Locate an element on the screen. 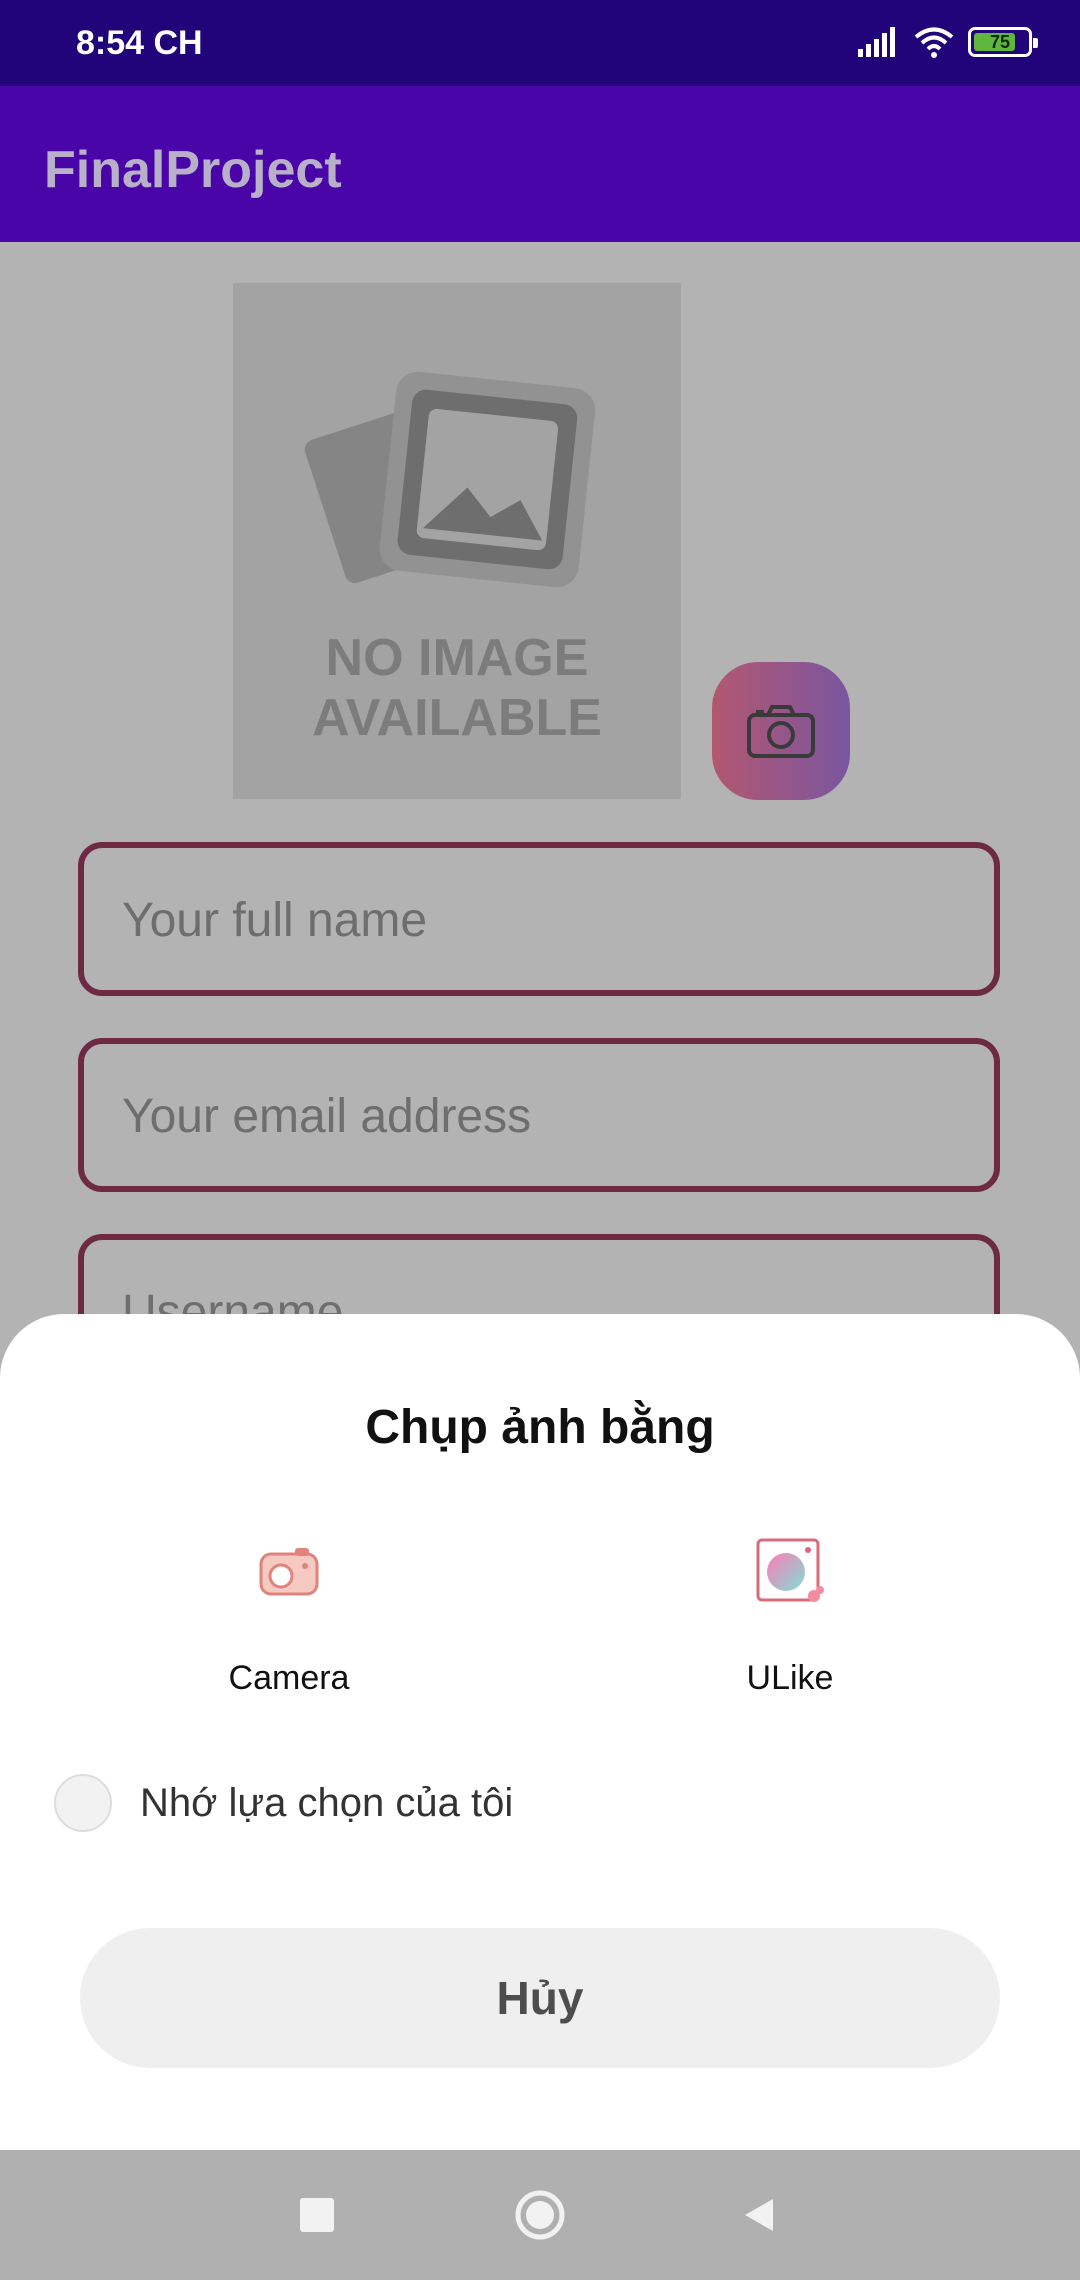 The height and width of the screenshot is (2280, 1080). camera-icon is located at coordinates (781, 731).